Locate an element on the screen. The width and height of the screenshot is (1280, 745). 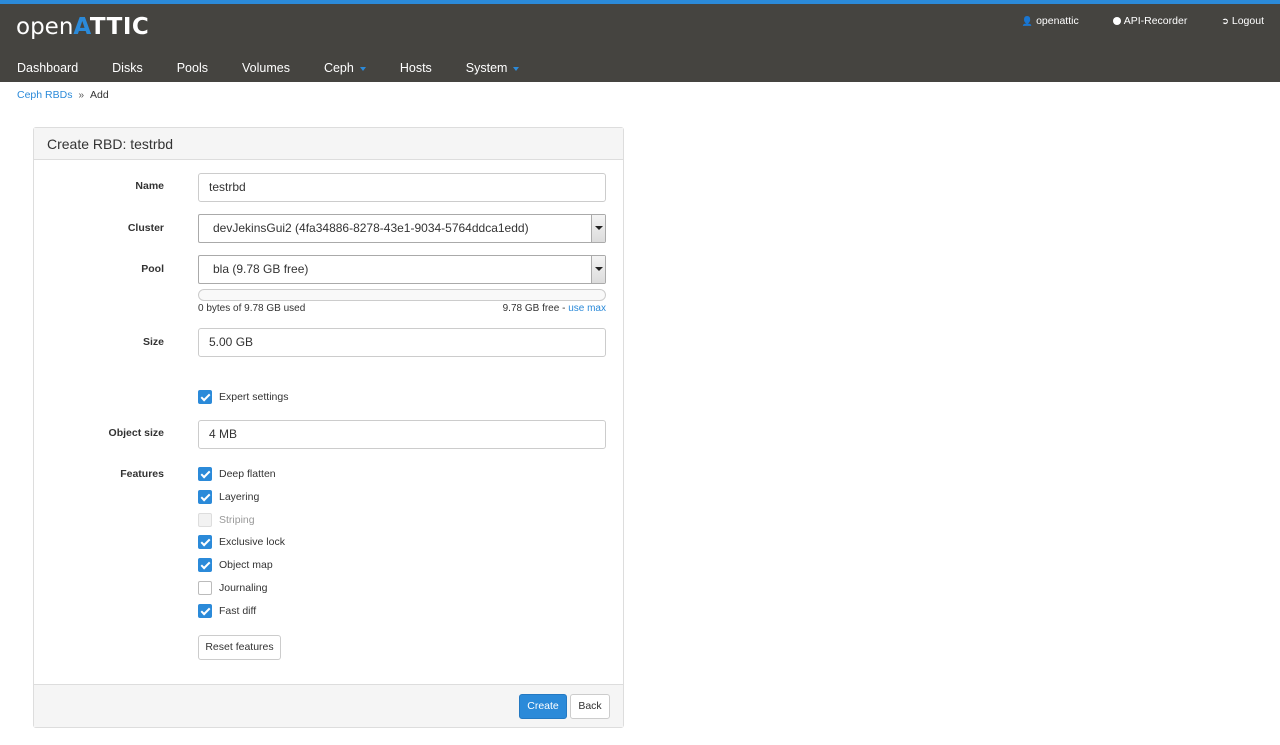
features-label: Features is located at coordinates (142, 474).